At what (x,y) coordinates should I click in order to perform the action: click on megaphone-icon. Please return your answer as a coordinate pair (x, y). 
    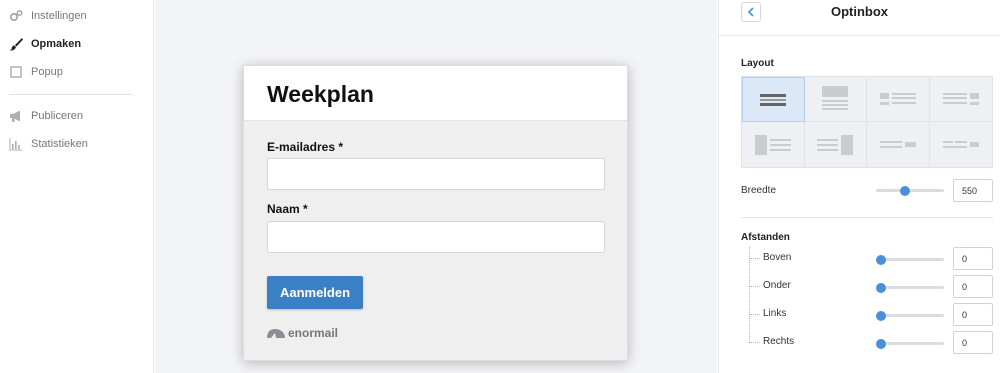
    Looking at the image, I should click on (16, 116).